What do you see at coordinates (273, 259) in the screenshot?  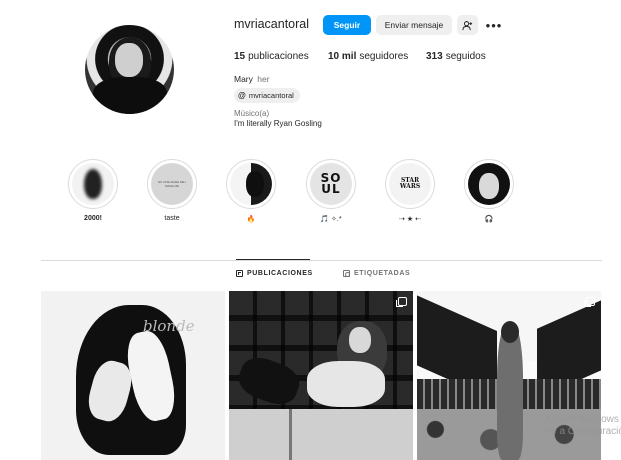 I see `active-tab-indicator` at bounding box center [273, 259].